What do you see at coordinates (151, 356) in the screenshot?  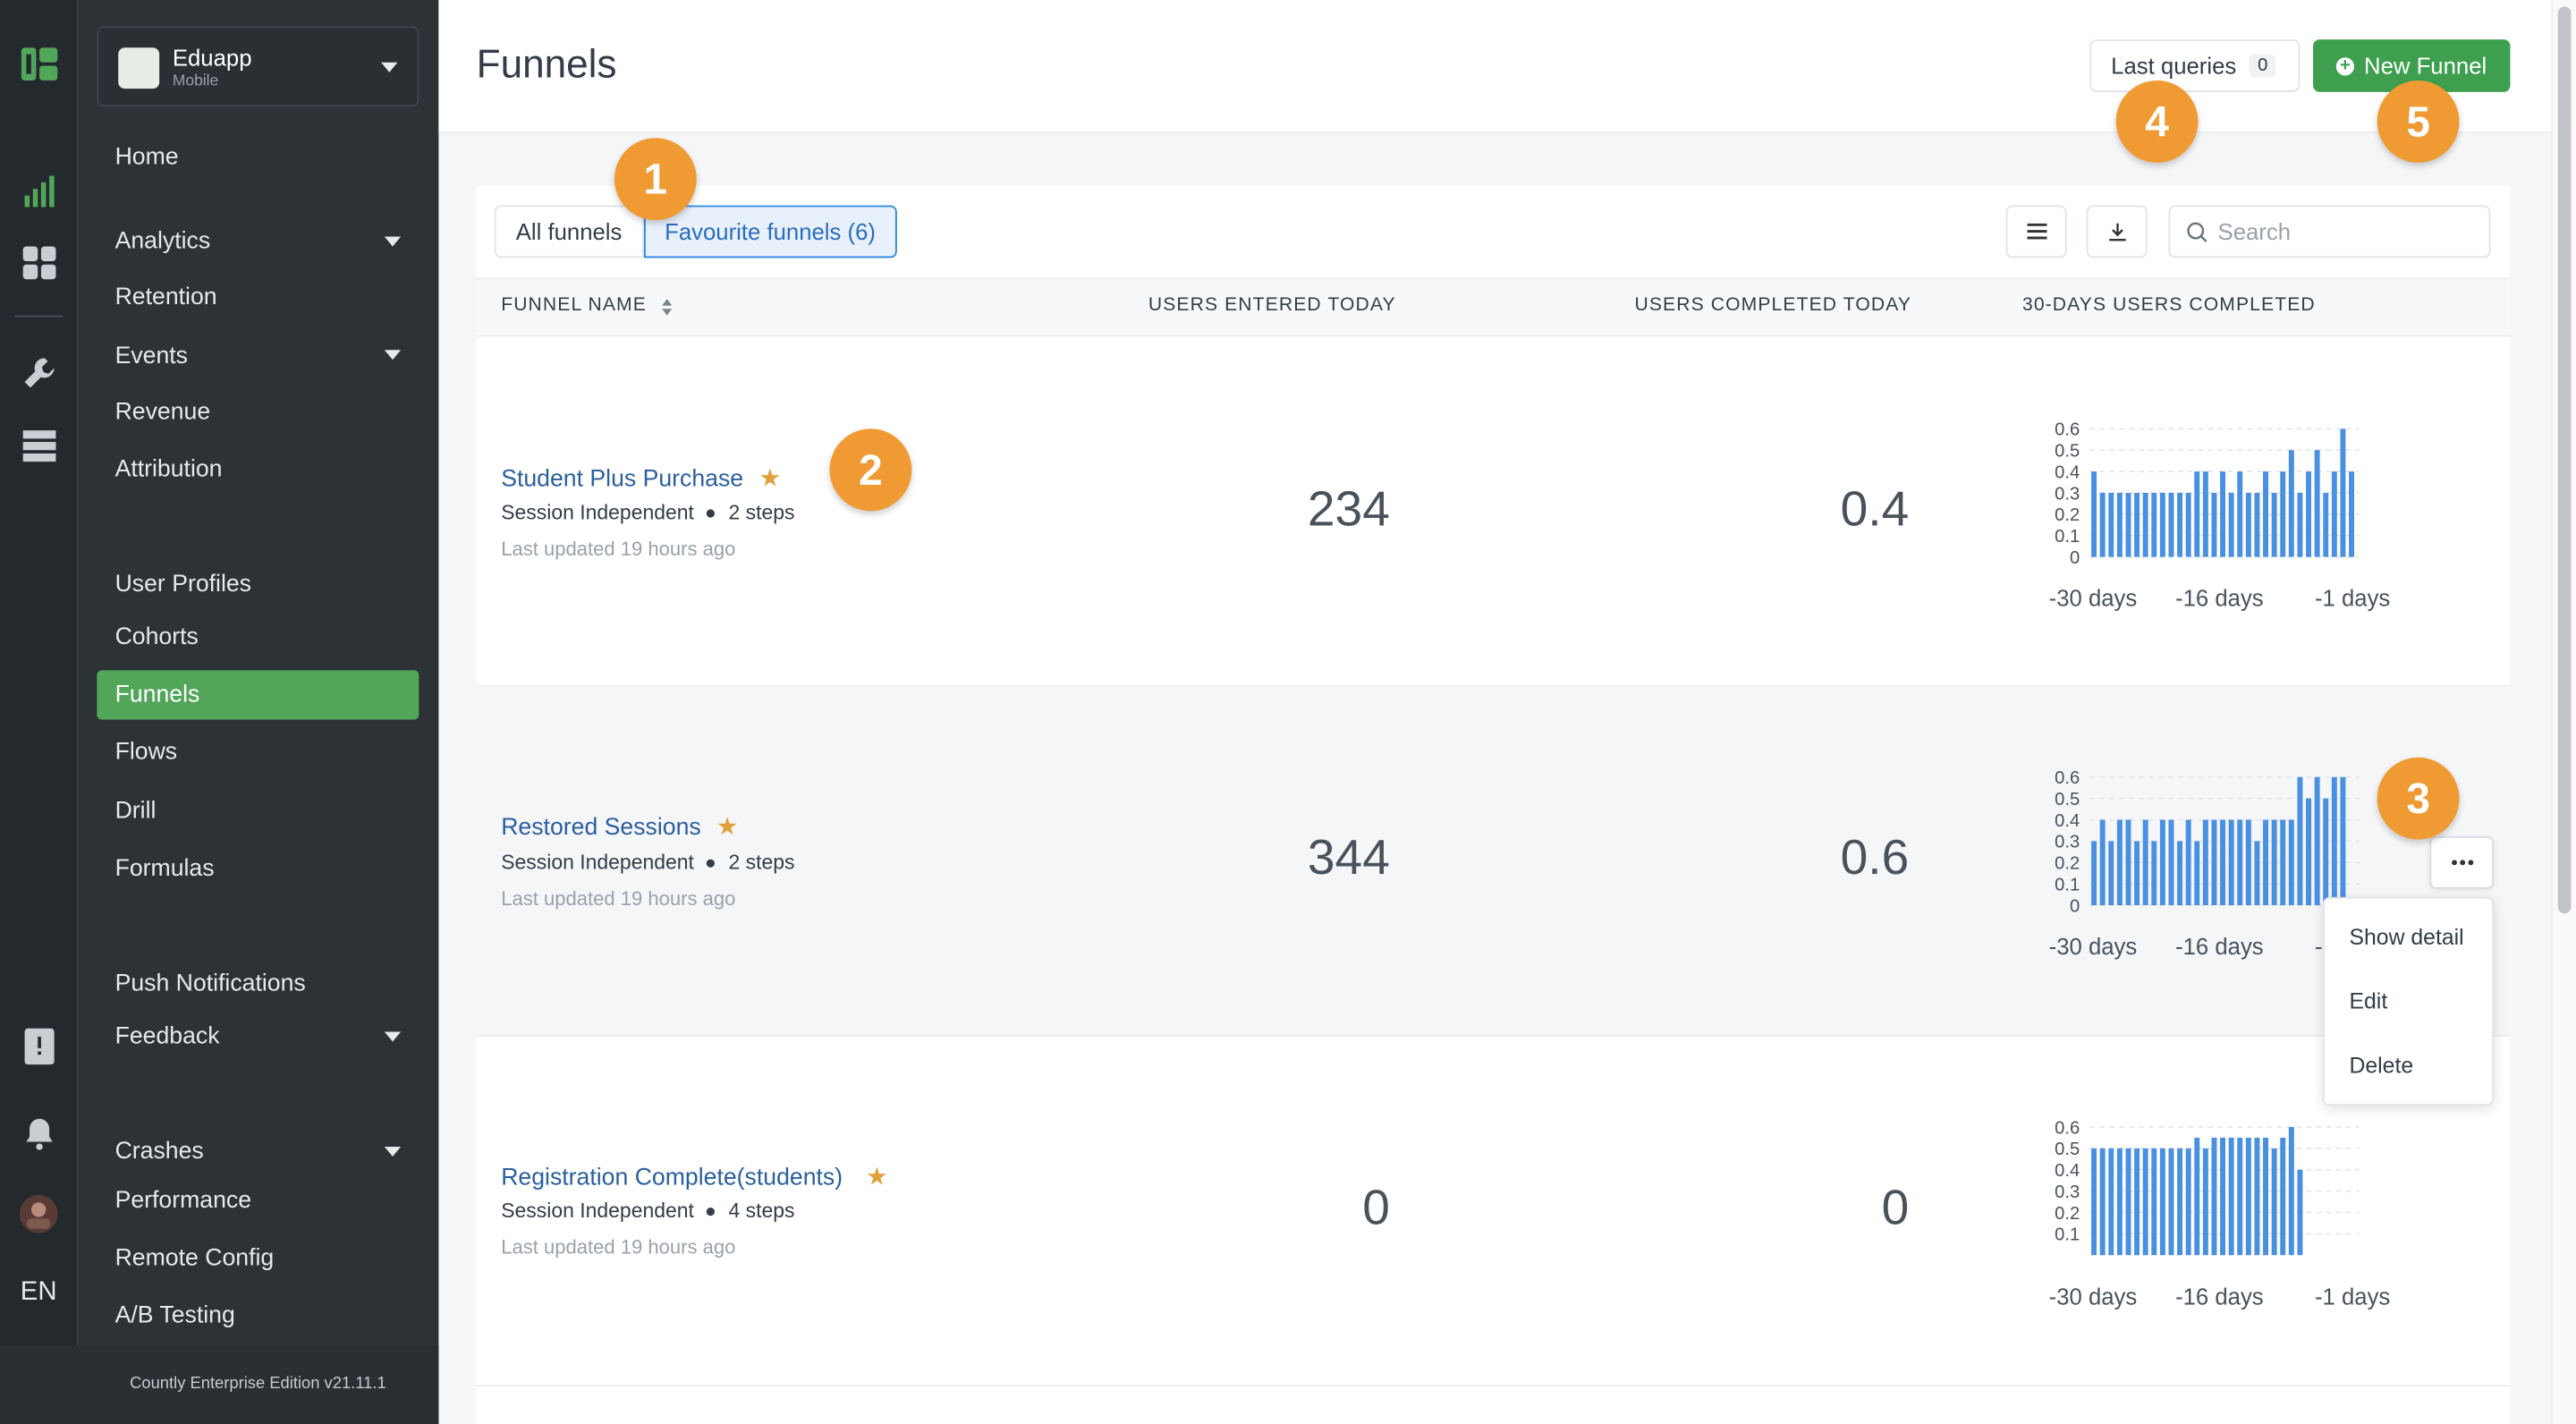 I see `sidebar-item-events: Events` at bounding box center [151, 356].